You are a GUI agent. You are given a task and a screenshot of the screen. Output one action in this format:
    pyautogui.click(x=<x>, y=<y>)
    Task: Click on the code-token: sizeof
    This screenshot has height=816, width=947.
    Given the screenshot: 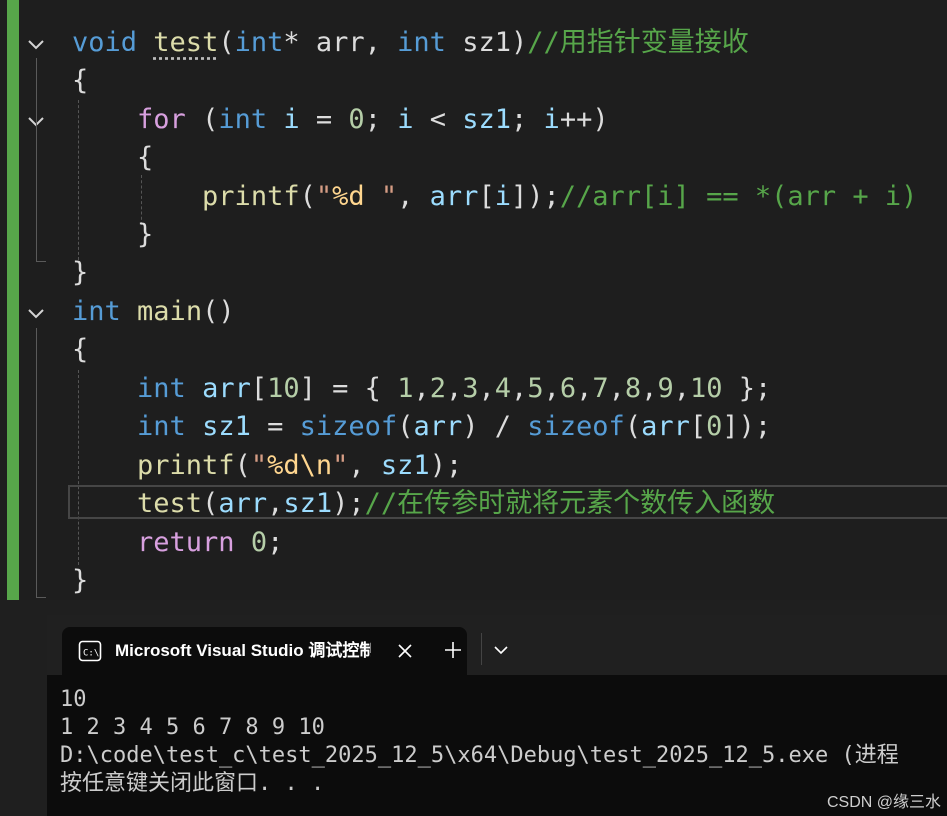 What is the action you would take?
    pyautogui.click(x=348, y=426)
    